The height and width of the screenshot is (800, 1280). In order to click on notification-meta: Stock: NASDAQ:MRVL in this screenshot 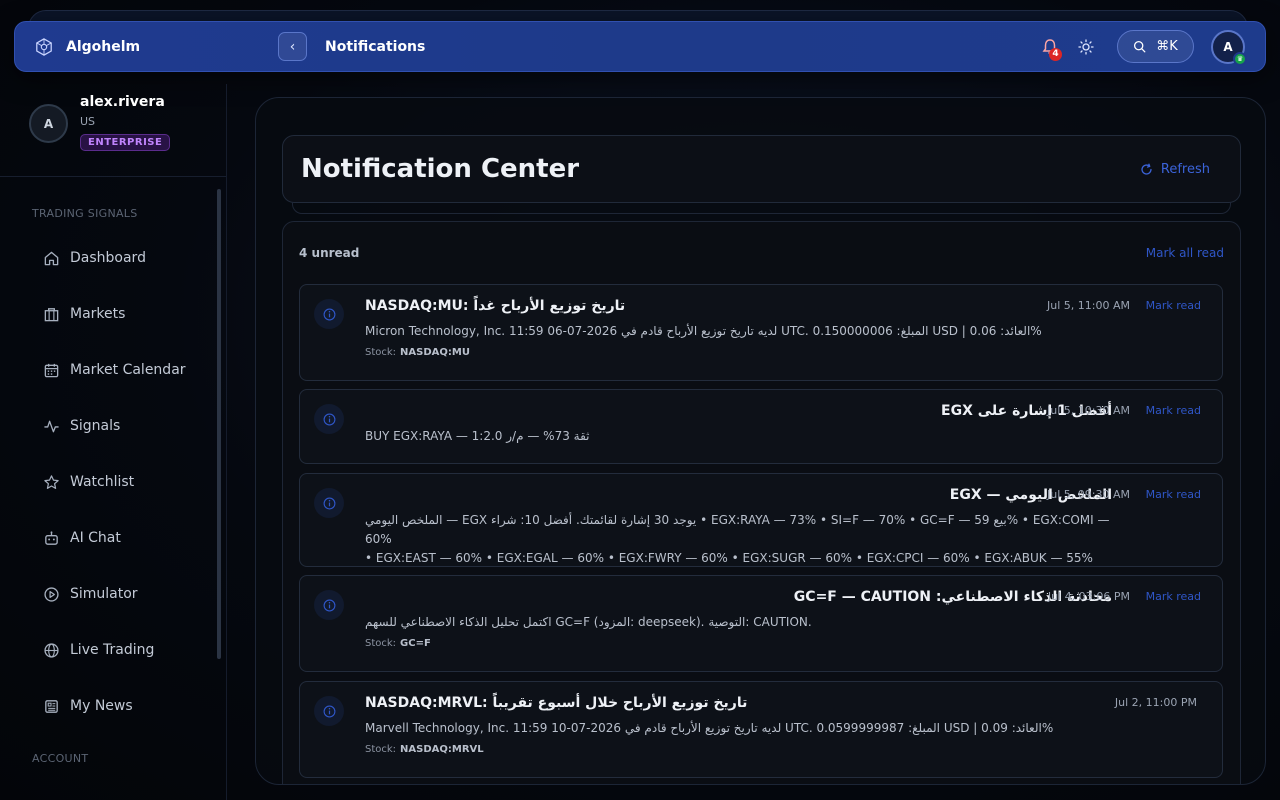, I will do `click(738, 749)`.